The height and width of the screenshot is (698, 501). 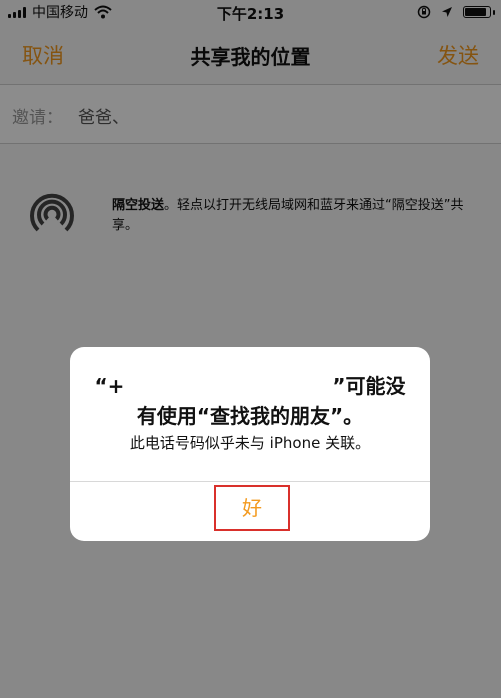 I want to click on alert-title: “+ ”可能没 有使用“查找我的朋友”。, so click(x=250, y=401).